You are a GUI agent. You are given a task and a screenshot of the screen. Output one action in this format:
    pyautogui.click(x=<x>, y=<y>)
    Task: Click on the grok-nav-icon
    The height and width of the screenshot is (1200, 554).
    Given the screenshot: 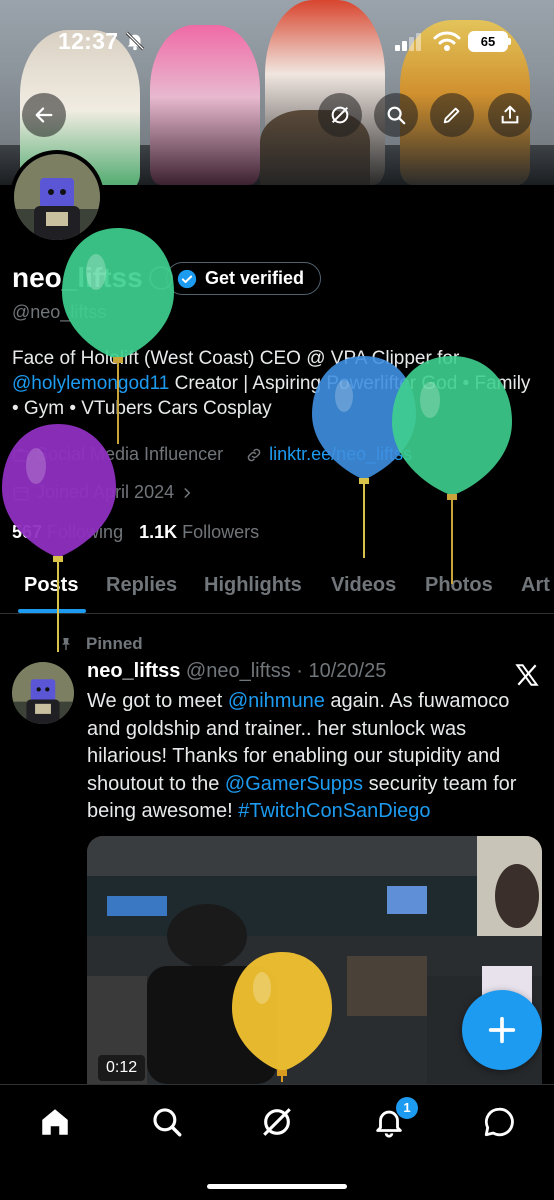 What is the action you would take?
    pyautogui.click(x=277, y=1122)
    